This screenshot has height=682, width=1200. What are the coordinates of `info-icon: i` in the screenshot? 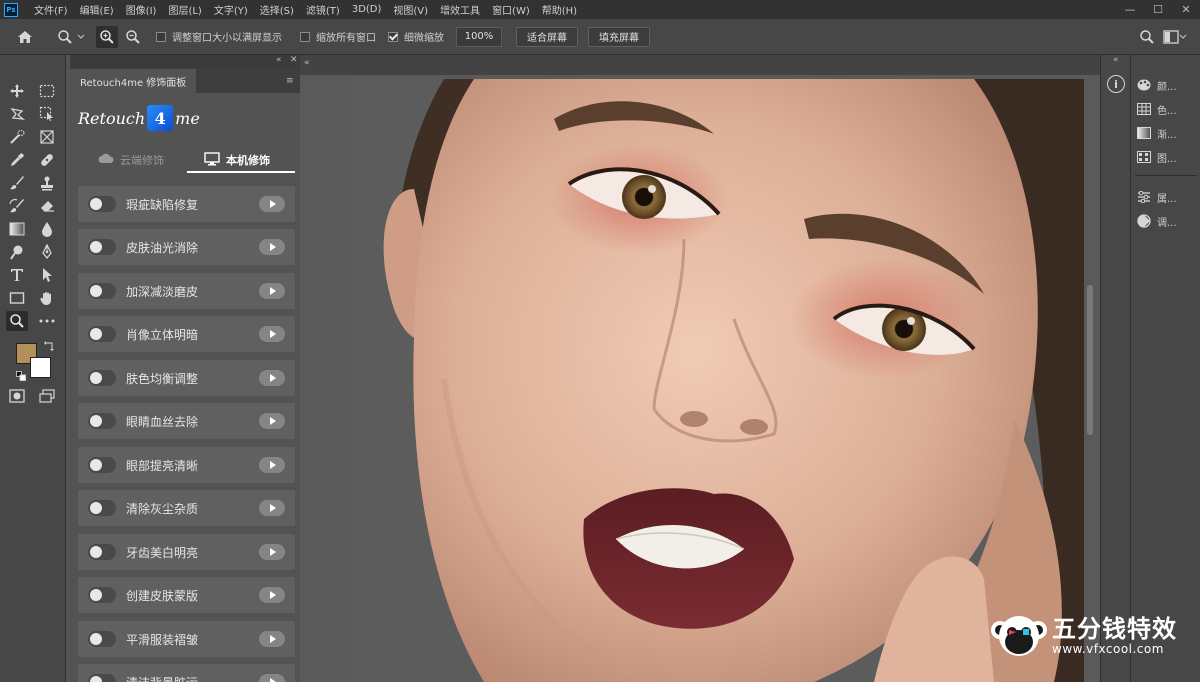 It's located at (1116, 84).